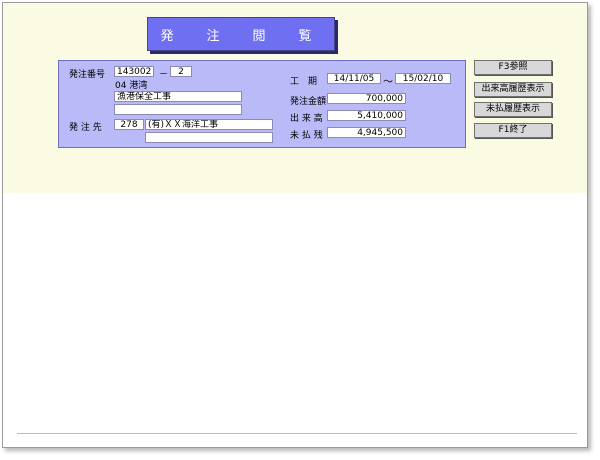 Image resolution: width=600 pixels, height=460 pixels. What do you see at coordinates (209, 137) in the screenshot?
I see `vendor-extra-field` at bounding box center [209, 137].